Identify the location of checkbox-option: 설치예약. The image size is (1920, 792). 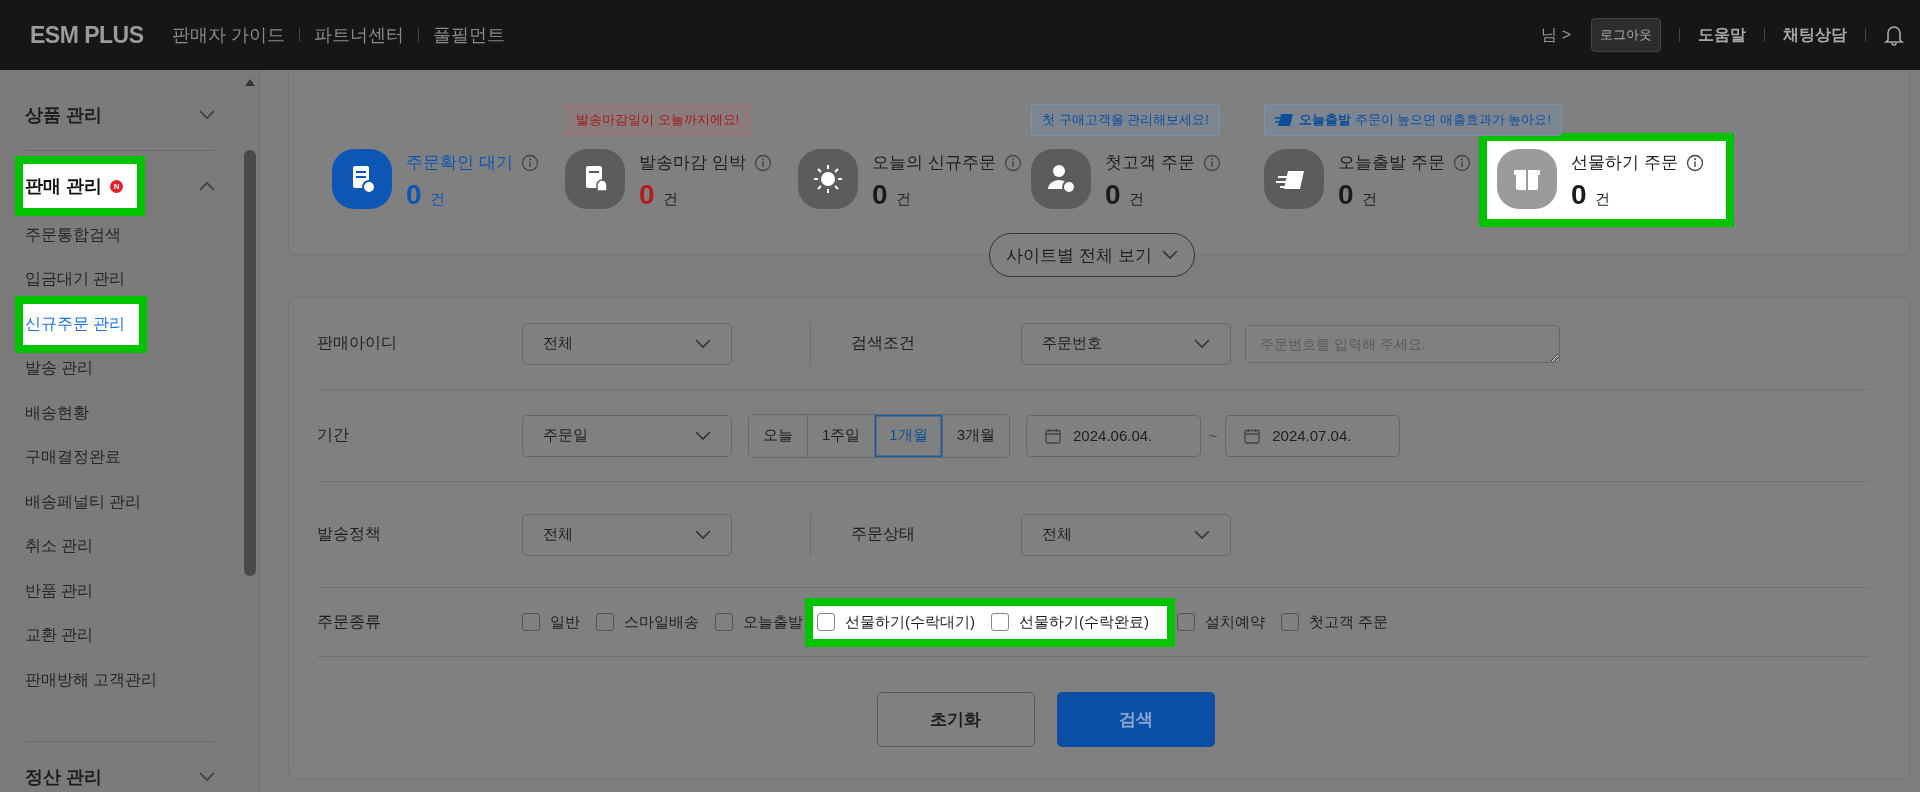
(1221, 622).